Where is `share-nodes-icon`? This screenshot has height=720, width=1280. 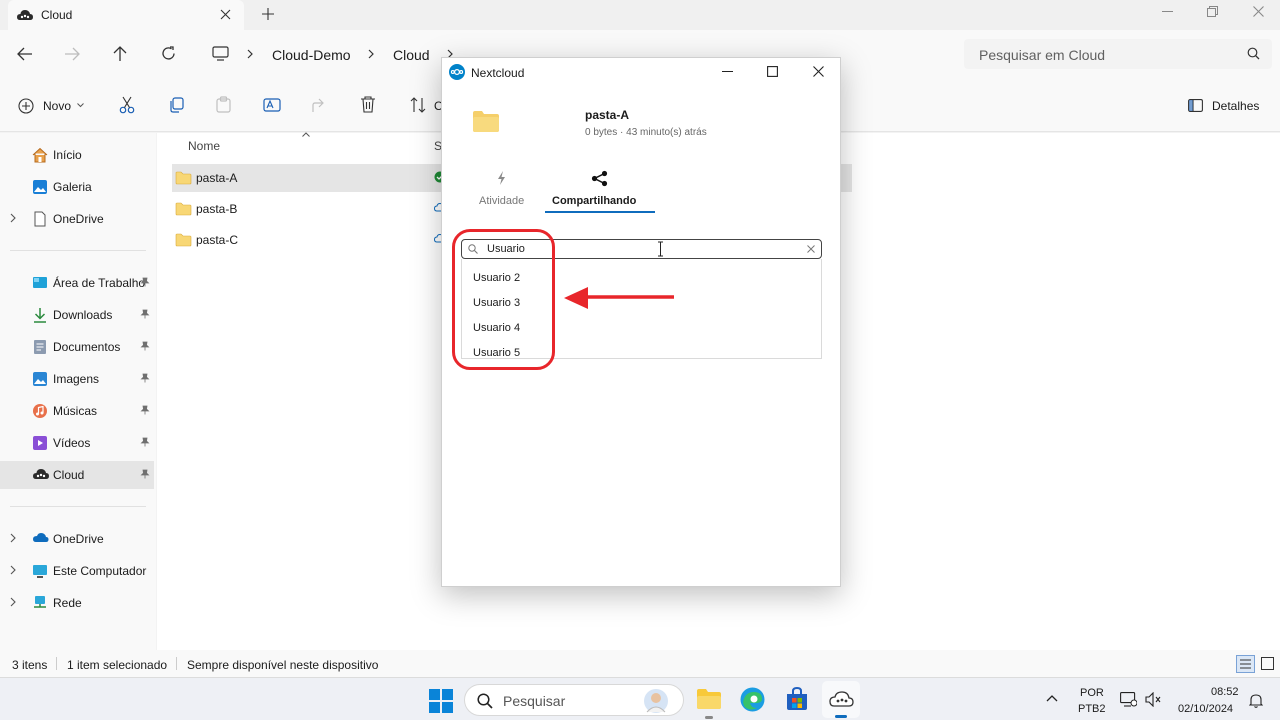
share-nodes-icon is located at coordinates (599, 178).